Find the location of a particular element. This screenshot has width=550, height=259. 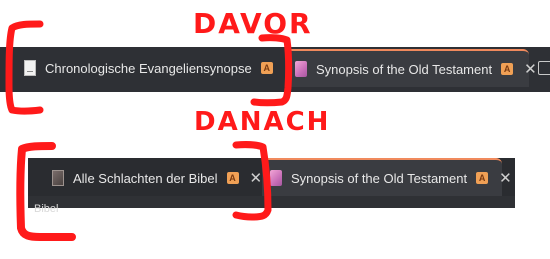

tab-synopsis-old-testament-before: Synopsis of the Old Testament A ✕ is located at coordinates (411, 68).